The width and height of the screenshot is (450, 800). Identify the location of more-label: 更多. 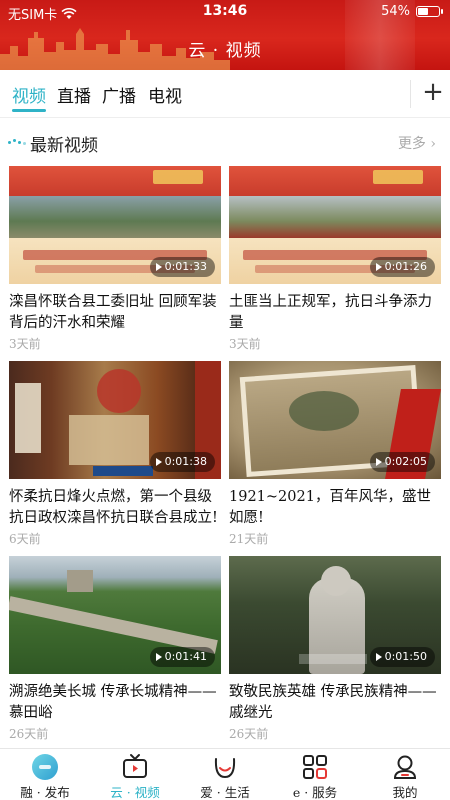
(411, 144).